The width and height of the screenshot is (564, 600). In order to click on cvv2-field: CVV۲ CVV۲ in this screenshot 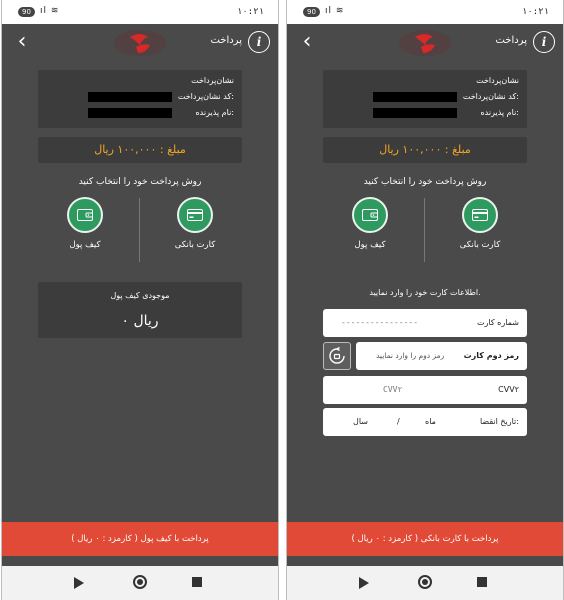, I will do `click(425, 390)`.